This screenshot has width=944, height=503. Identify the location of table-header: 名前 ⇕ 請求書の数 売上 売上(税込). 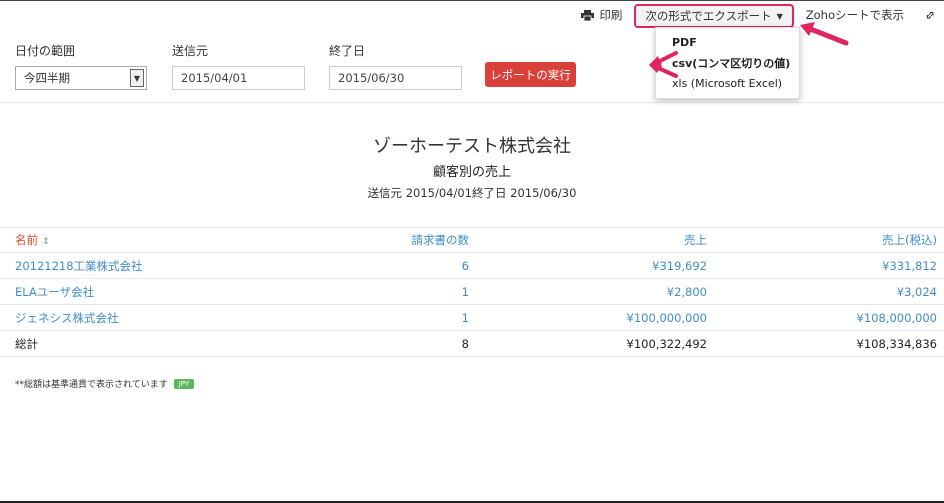
(472, 240).